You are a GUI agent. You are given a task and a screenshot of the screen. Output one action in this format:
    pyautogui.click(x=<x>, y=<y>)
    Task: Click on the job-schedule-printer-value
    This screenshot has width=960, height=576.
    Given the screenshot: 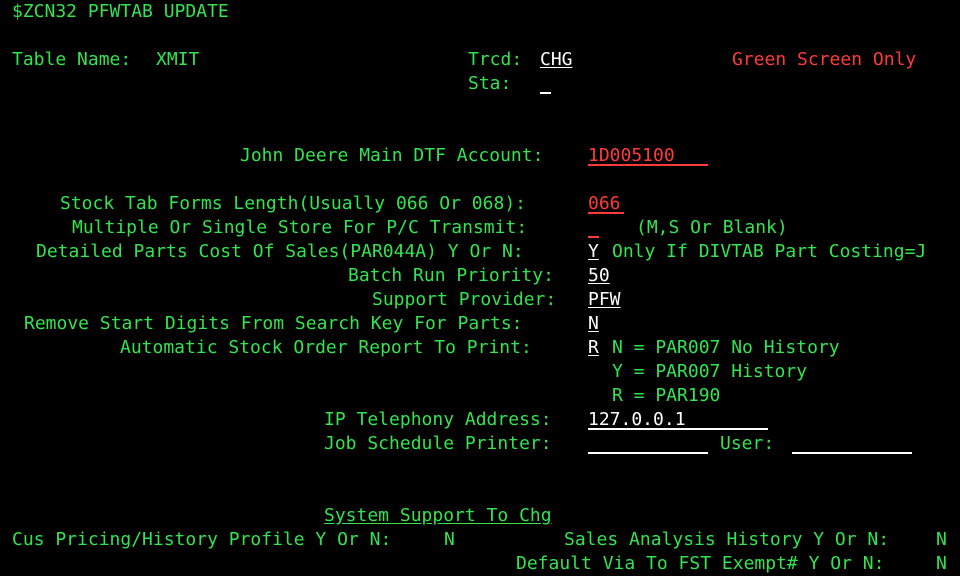 What is the action you would take?
    pyautogui.click(x=648, y=443)
    